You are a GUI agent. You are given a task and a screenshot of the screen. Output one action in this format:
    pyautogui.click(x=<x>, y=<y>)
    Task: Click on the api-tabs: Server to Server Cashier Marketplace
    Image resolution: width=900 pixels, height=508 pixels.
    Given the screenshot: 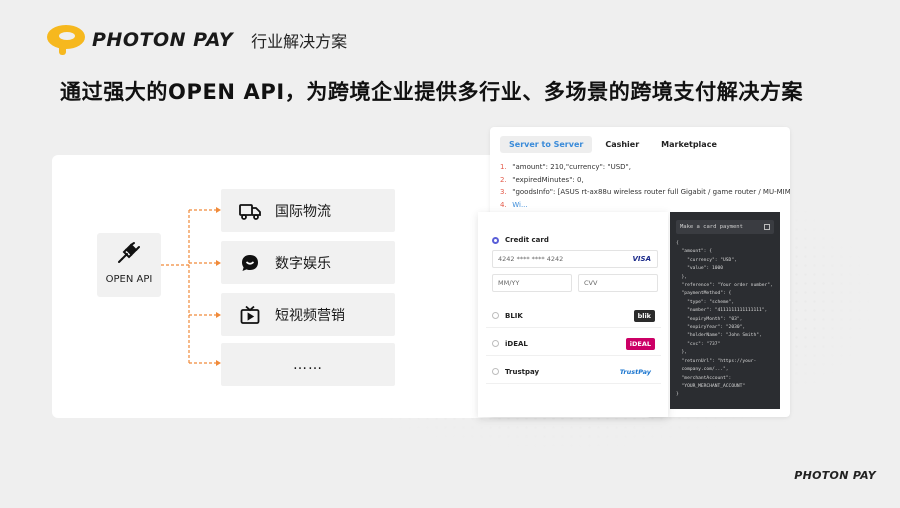 What is the action you would take?
    pyautogui.click(x=615, y=144)
    